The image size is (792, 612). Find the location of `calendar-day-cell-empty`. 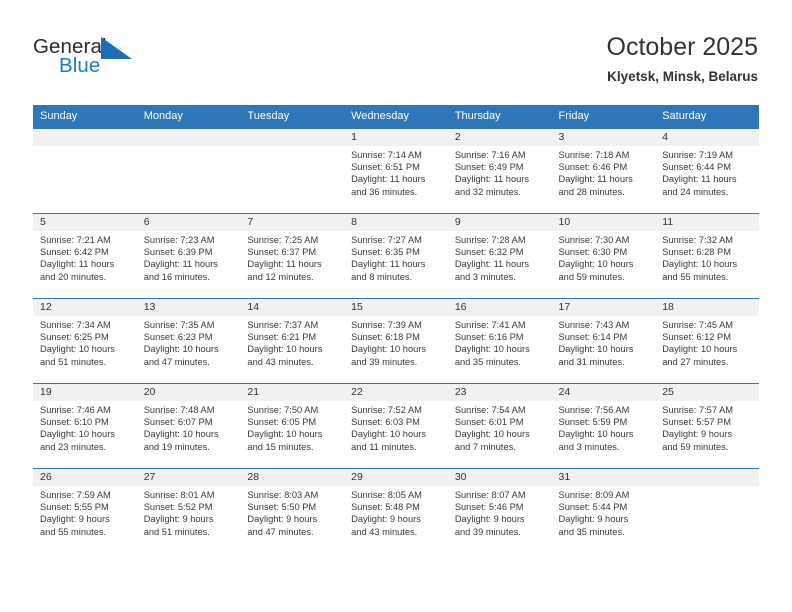

calendar-day-cell-empty is located at coordinates (292, 171).